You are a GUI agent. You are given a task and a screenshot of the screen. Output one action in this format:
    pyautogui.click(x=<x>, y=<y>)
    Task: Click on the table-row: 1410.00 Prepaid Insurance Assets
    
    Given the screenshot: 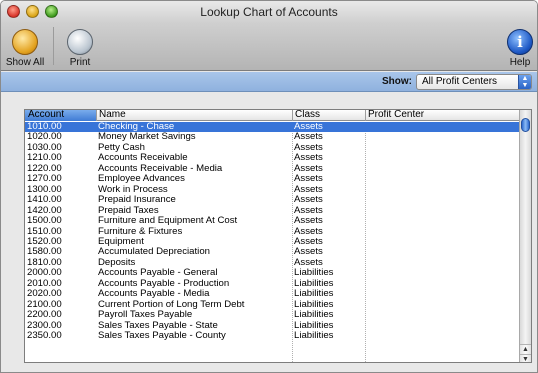 What is the action you would take?
    pyautogui.click(x=272, y=200)
    